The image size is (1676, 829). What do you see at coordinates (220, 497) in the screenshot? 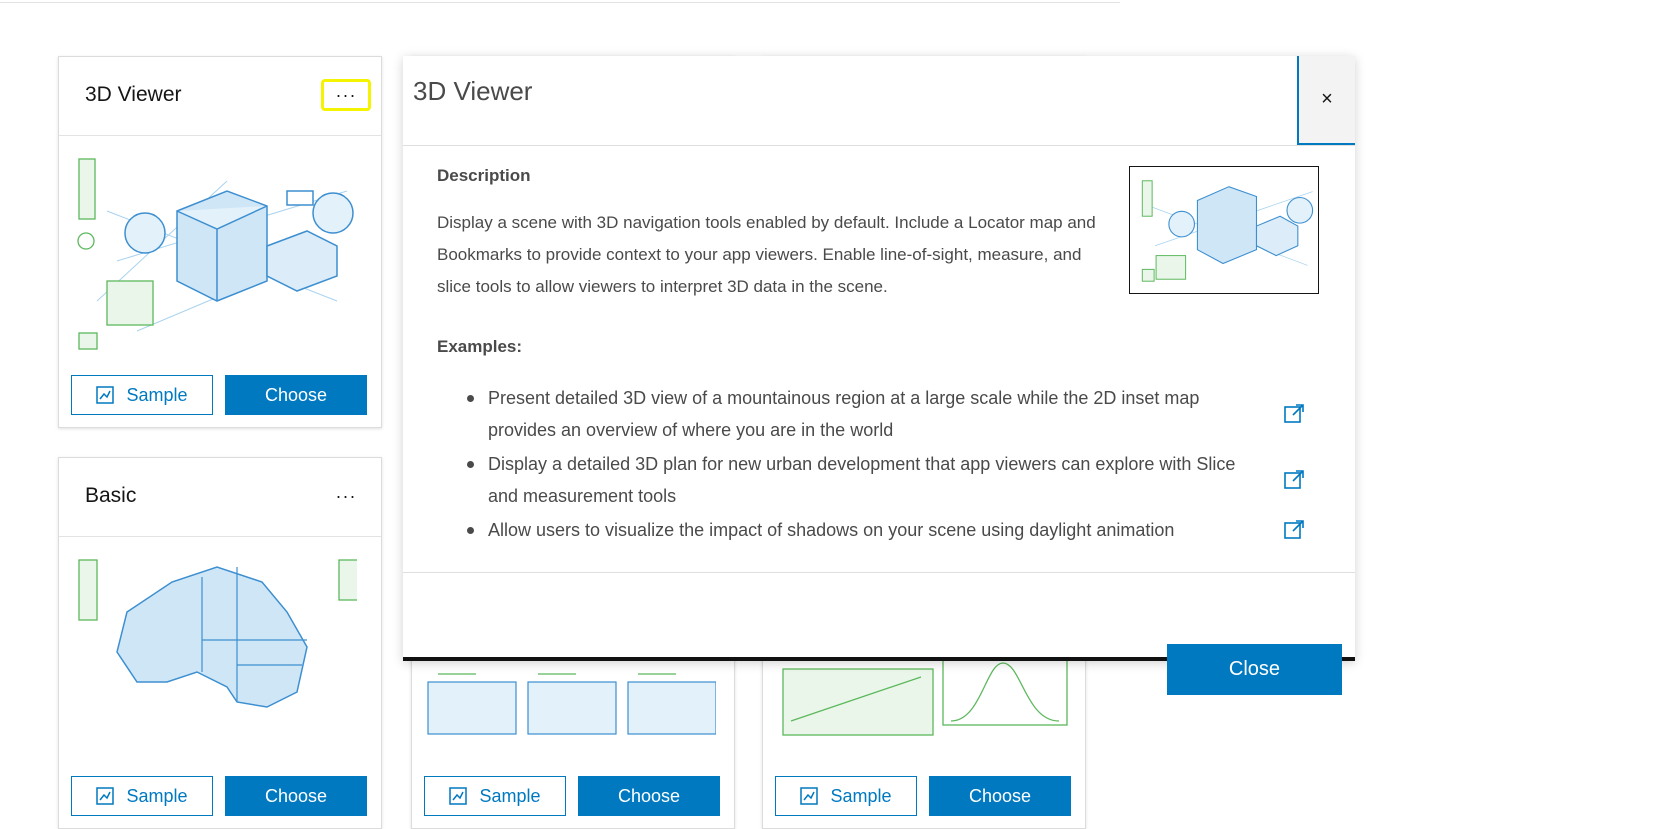
I see `card-header: Basic ···` at bounding box center [220, 497].